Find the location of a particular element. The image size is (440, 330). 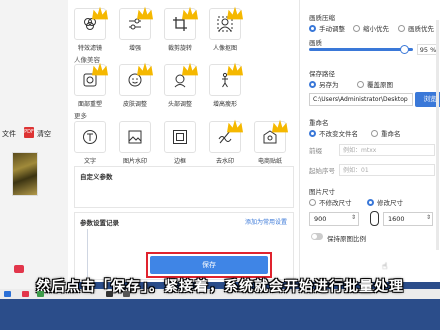

radio-label: 不改变文件名 is located at coordinates (338, 134).